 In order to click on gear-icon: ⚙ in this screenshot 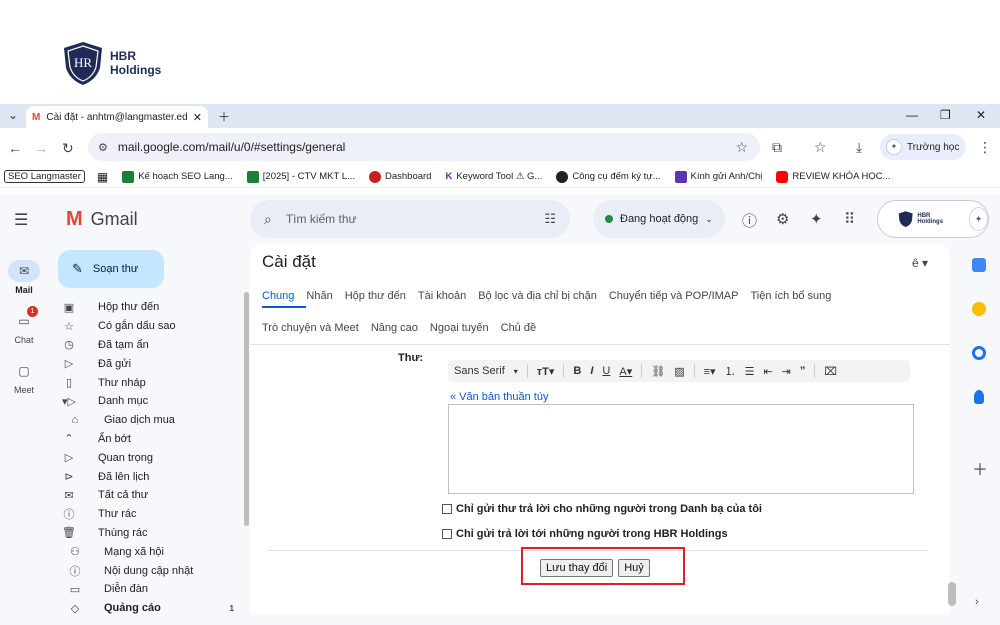, I will do `click(782, 219)`.